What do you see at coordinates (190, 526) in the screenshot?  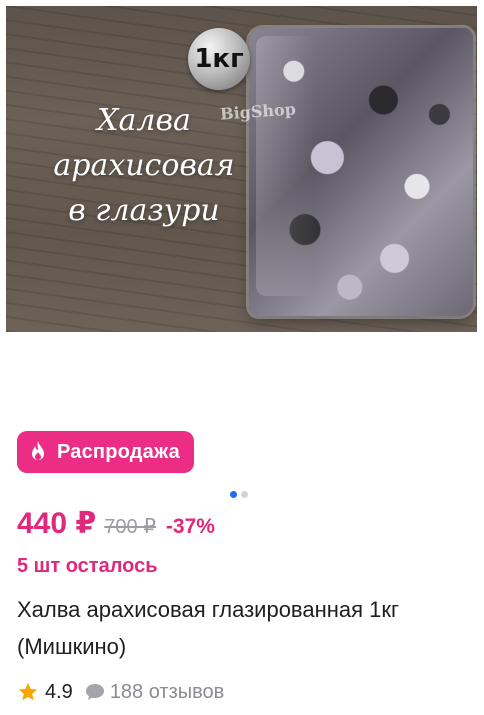 I see `discount-percent: -37%` at bounding box center [190, 526].